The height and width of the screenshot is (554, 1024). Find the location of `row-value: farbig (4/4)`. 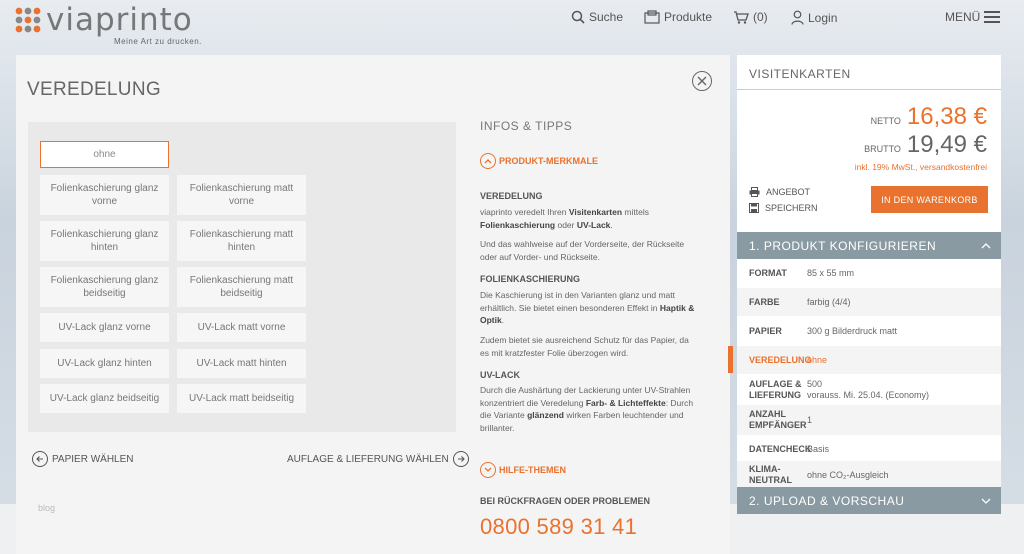

row-value: farbig (4/4) is located at coordinates (829, 301).